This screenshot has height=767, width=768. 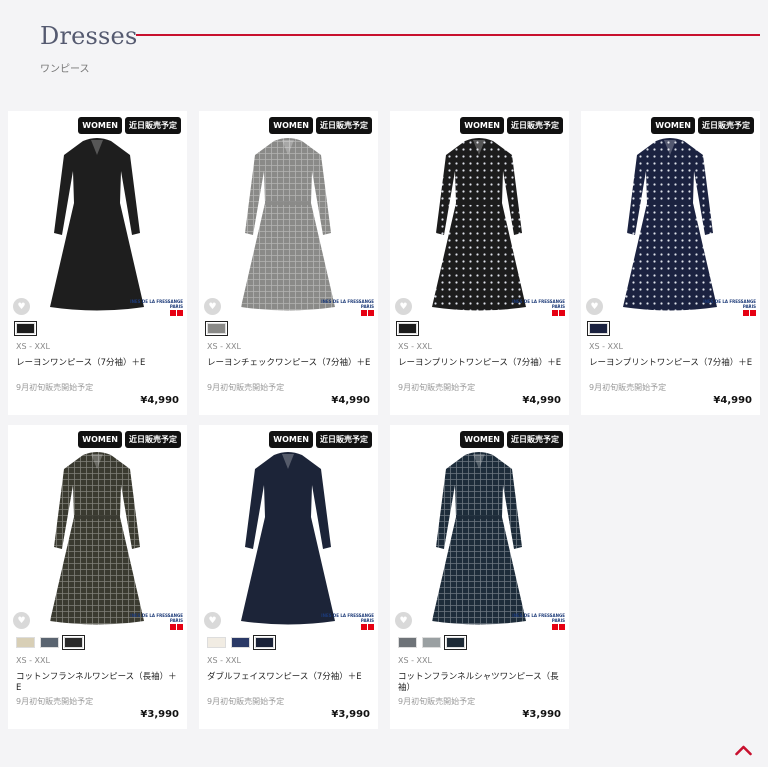 What do you see at coordinates (448, 35) in the screenshot?
I see `title-divider` at bounding box center [448, 35].